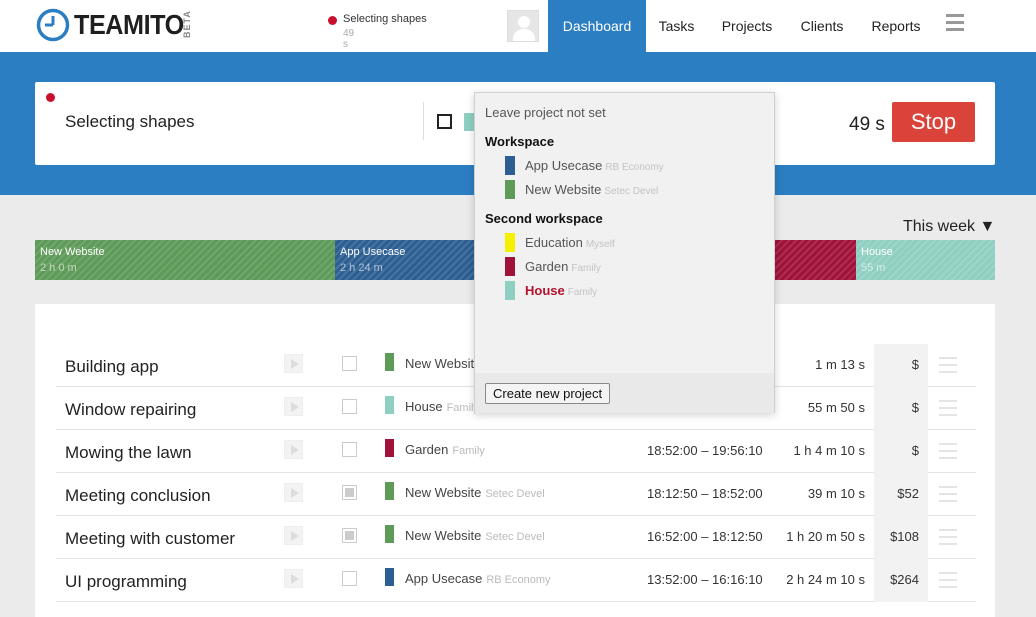 This screenshot has height=617, width=1036. What do you see at coordinates (544, 218) in the screenshot?
I see `workspace-group-title: Second workspace` at bounding box center [544, 218].